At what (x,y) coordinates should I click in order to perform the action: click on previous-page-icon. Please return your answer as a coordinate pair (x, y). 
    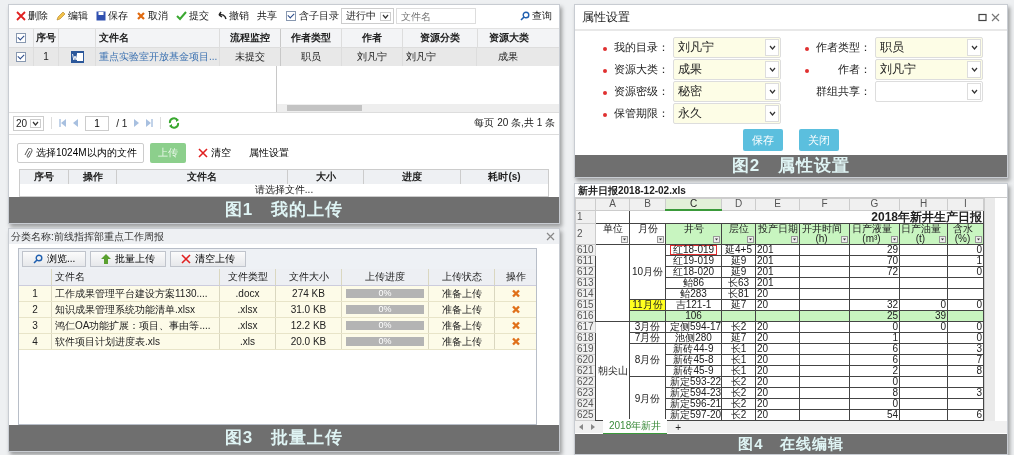
    Looking at the image, I should click on (76, 123).